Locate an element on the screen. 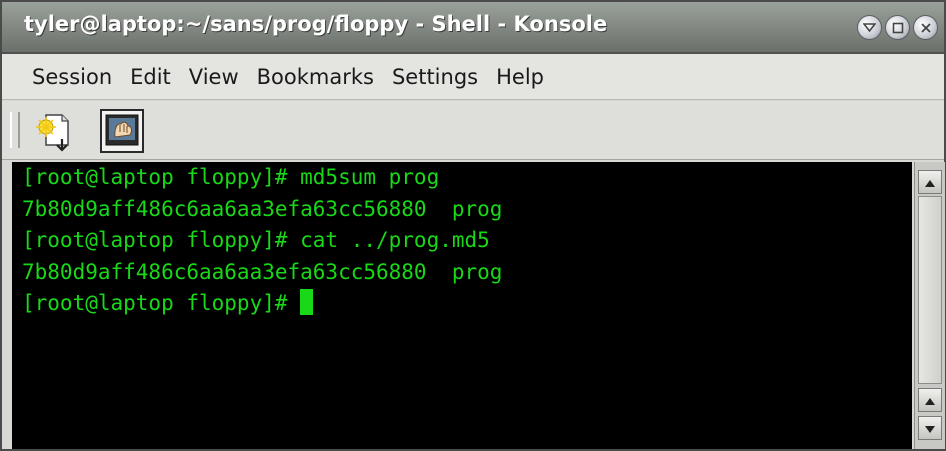 This screenshot has height=451, width=946. terminal-line: [root@laptop floppy]# md5sum prog is located at coordinates (231, 177).